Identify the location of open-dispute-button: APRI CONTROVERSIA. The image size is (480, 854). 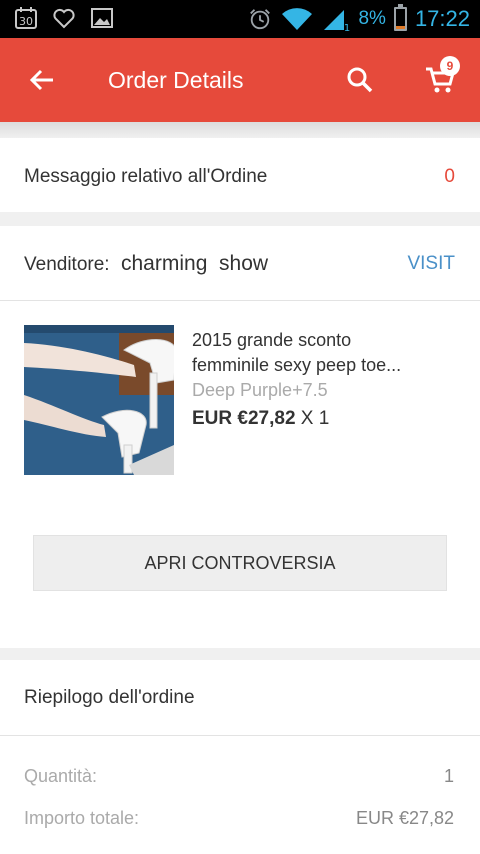
(240, 563).